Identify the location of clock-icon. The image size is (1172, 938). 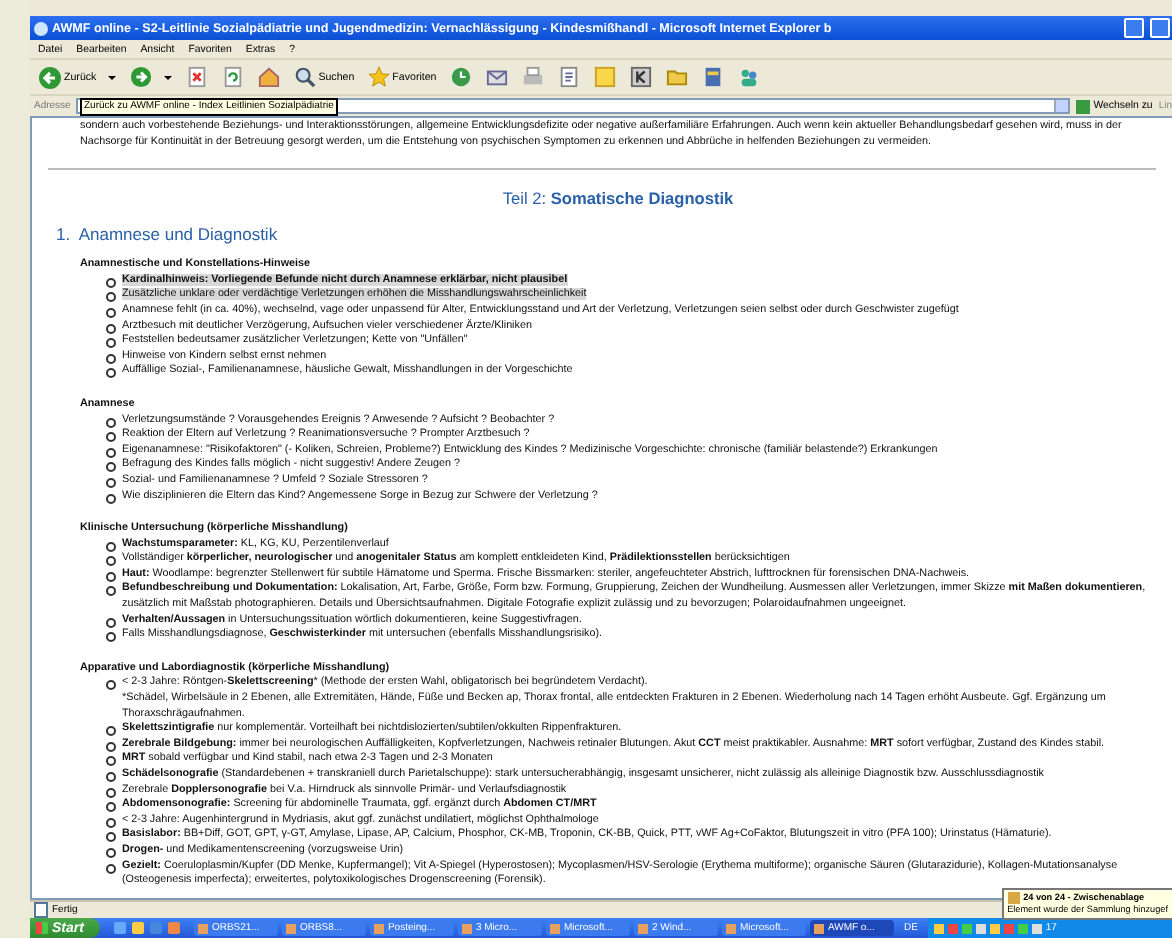
(461, 77).